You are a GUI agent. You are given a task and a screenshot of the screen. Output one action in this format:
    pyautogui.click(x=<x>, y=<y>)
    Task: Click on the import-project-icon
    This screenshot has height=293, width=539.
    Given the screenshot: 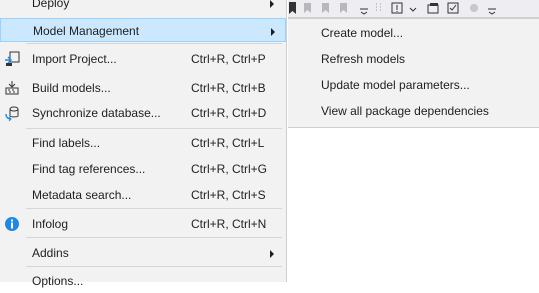 What is the action you would take?
    pyautogui.click(x=12, y=58)
    